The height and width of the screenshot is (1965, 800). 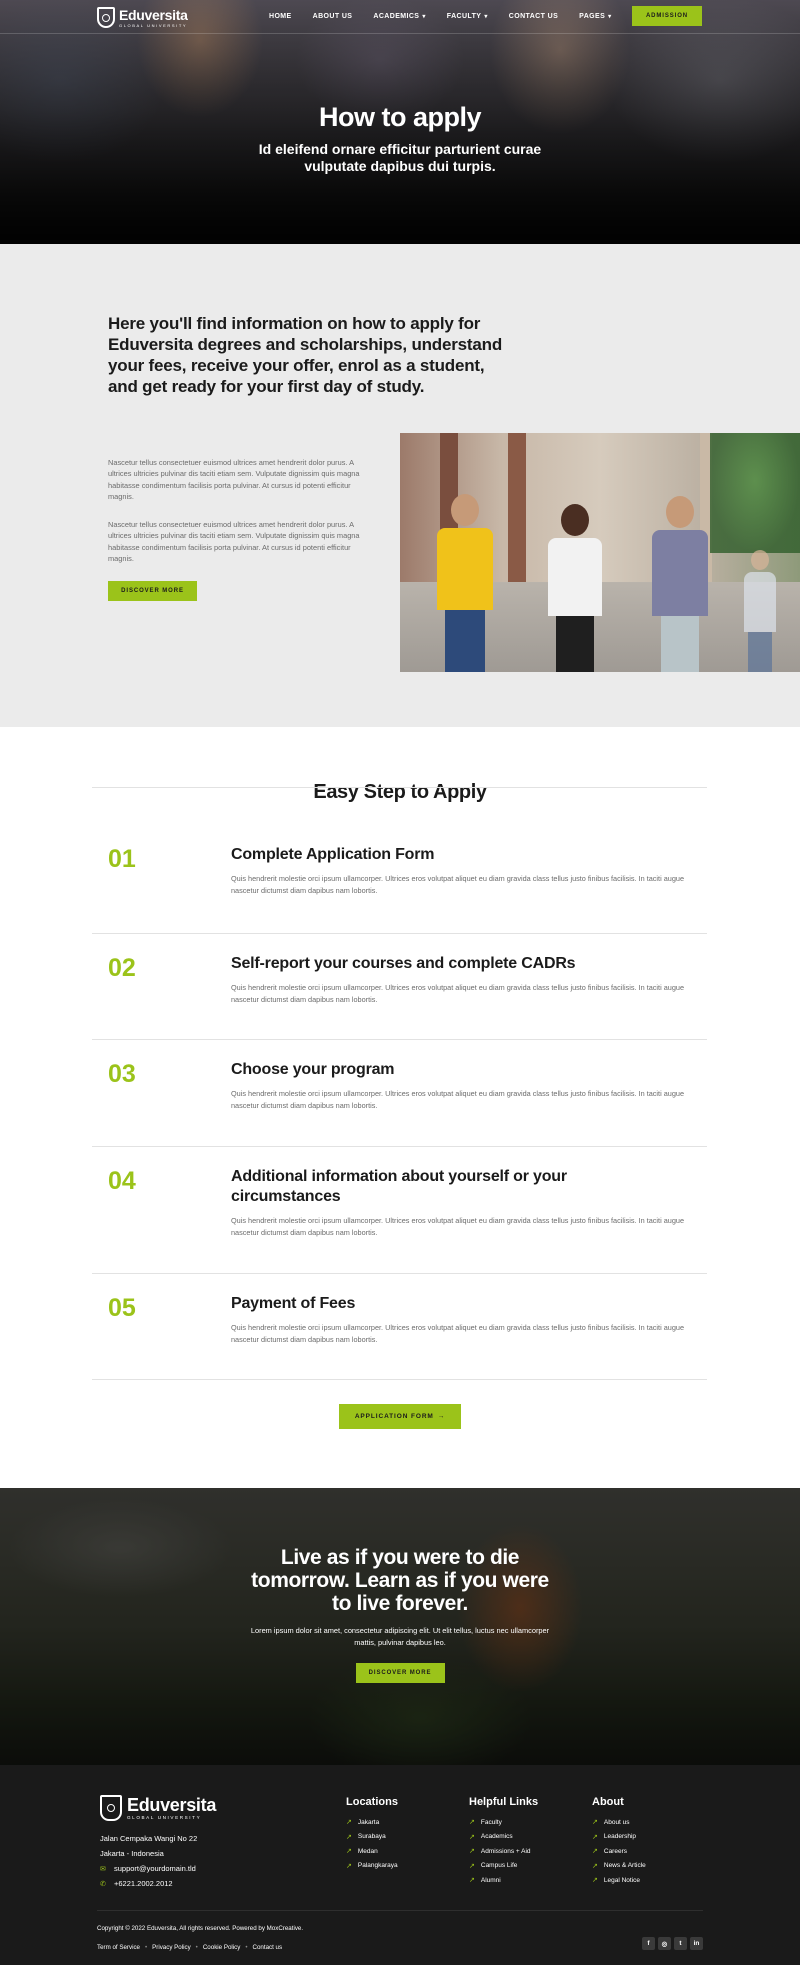 I want to click on address-line: Jalan Cempaka Wangi No 22, so click(x=149, y=1838).